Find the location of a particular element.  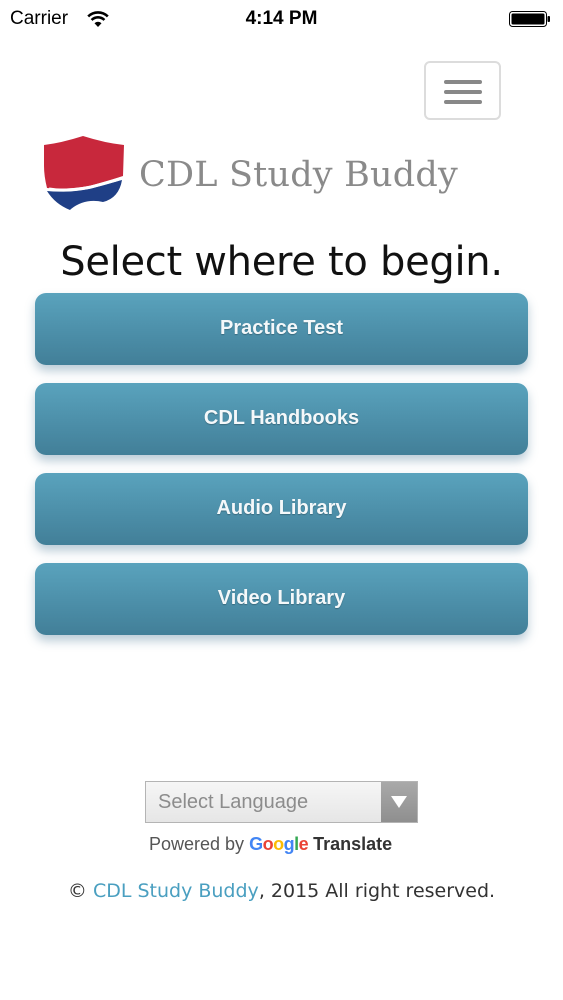

site-logo: CDL Study Buddy is located at coordinates (250, 176).